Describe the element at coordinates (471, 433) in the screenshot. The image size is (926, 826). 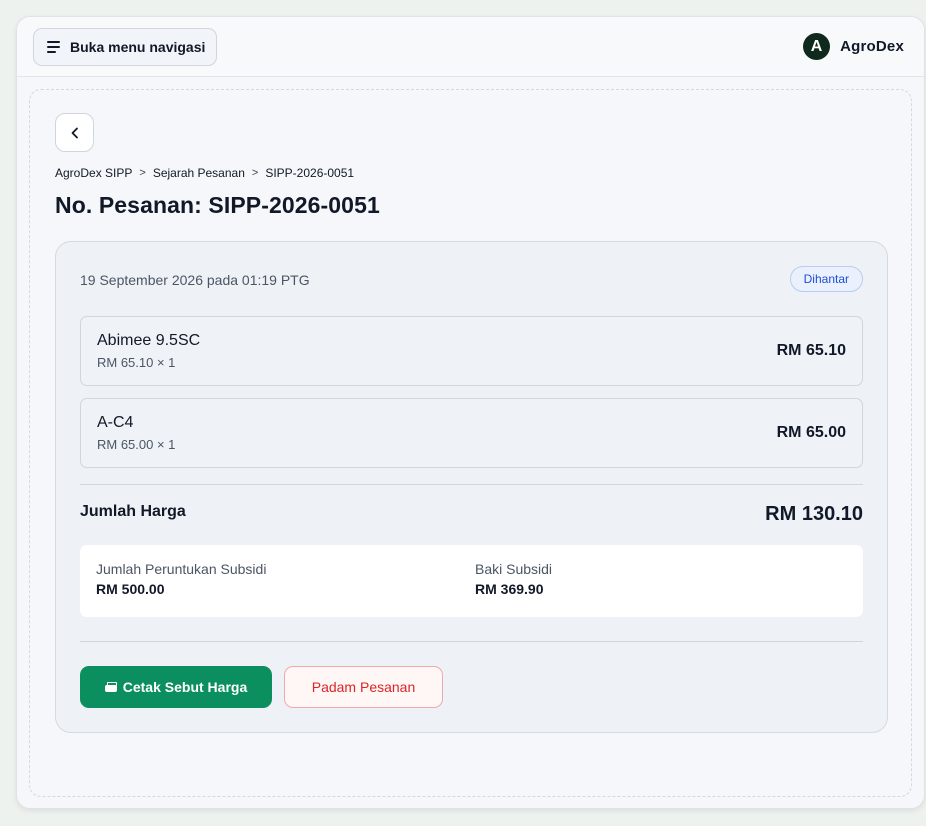
I see `order-item: A-C4 RM 65.00 × 1 RM 65.00` at that location.